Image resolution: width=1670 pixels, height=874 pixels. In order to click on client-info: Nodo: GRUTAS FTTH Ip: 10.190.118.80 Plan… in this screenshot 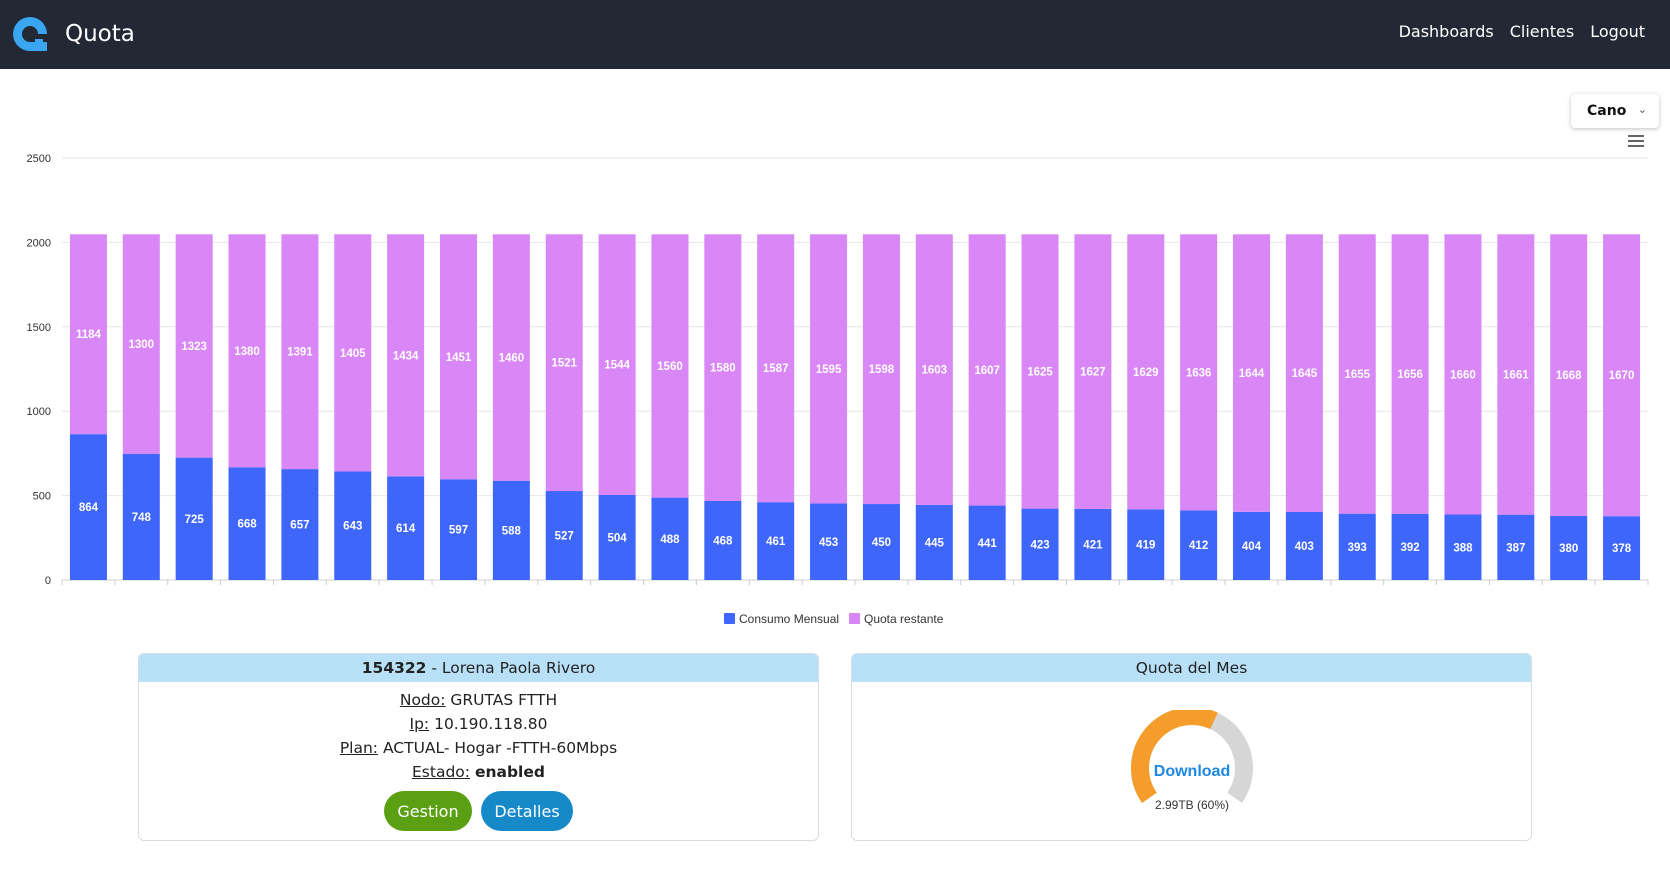, I will do `click(478, 733)`.